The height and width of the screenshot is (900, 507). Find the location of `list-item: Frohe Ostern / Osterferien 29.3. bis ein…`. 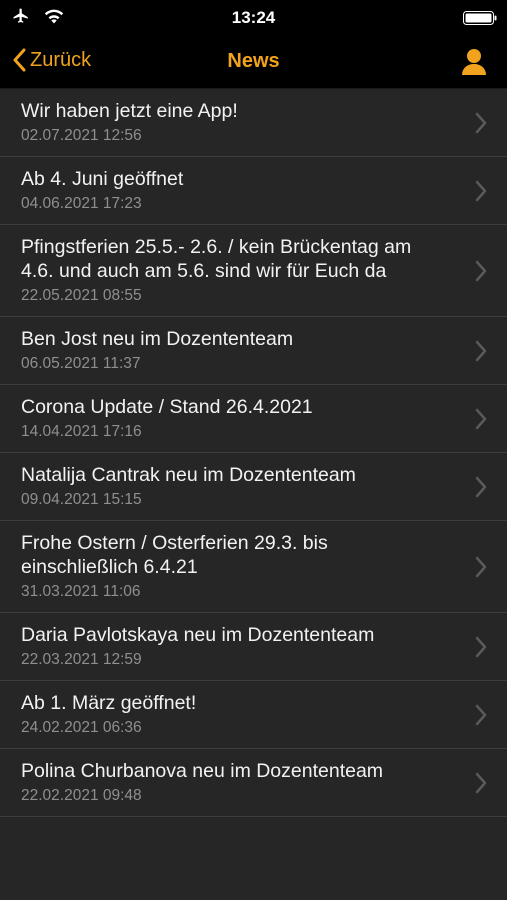

list-item: Frohe Ostern / Osterferien 29.3. bis ein… is located at coordinates (253, 567).